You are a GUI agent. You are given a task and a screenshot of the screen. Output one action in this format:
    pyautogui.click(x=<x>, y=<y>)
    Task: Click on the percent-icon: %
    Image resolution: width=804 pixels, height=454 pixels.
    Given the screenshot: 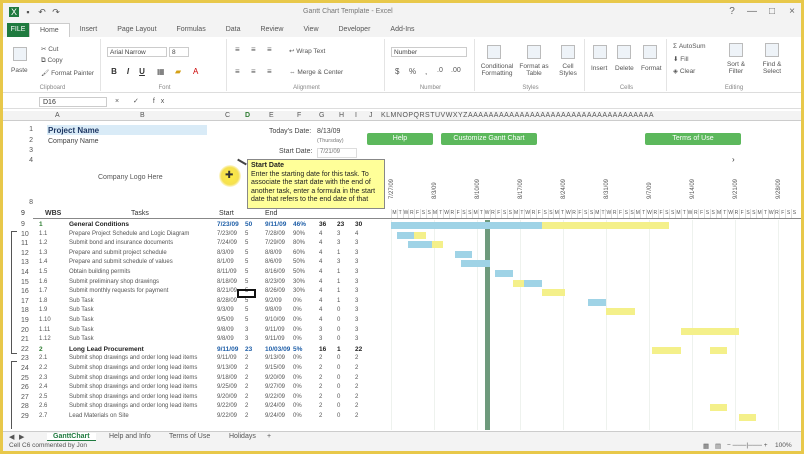 What is the action you would take?
    pyautogui.click(x=412, y=71)
    